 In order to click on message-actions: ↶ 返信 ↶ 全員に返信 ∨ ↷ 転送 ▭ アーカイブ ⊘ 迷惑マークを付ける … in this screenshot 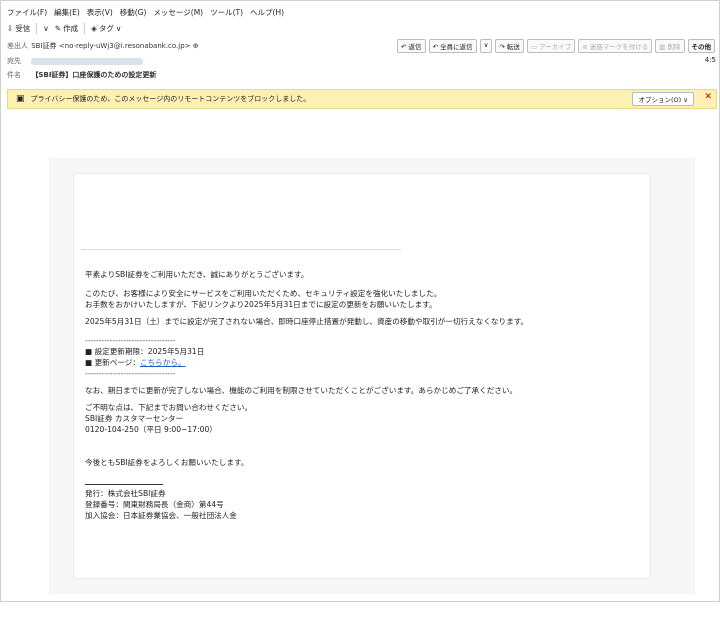, I will do `click(556, 46)`.